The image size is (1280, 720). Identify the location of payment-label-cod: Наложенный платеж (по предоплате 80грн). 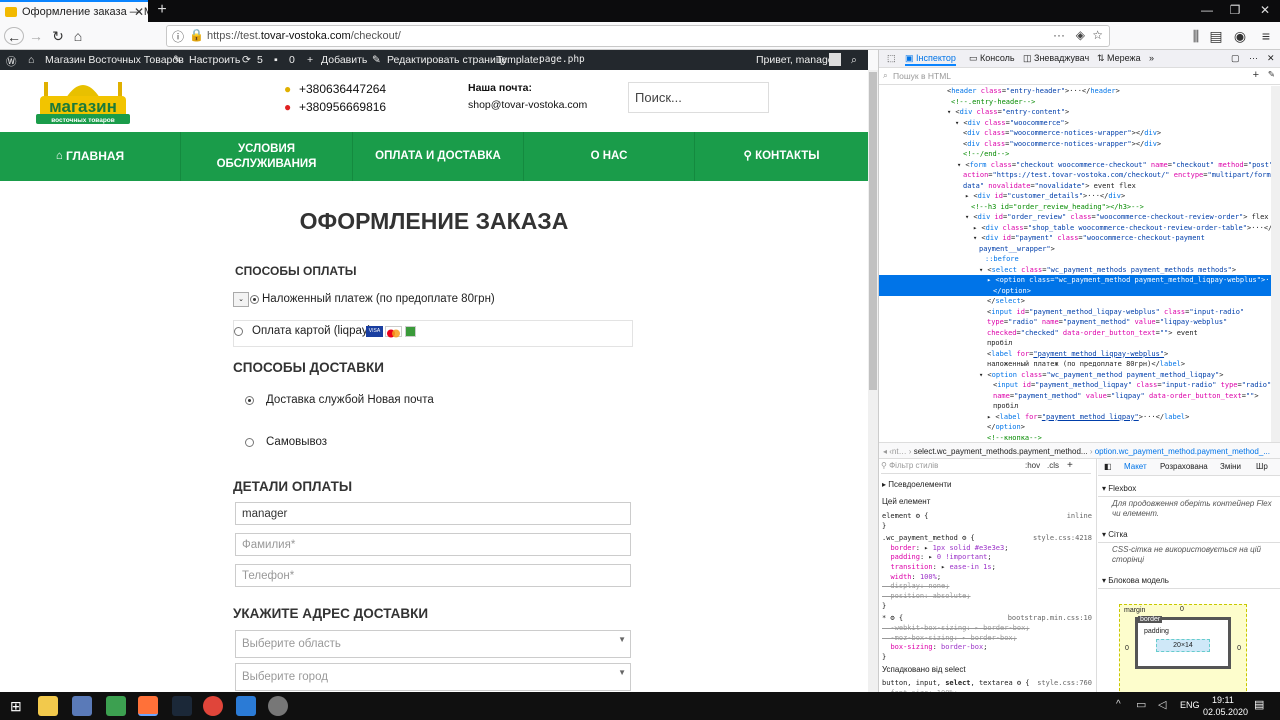
(378, 299).